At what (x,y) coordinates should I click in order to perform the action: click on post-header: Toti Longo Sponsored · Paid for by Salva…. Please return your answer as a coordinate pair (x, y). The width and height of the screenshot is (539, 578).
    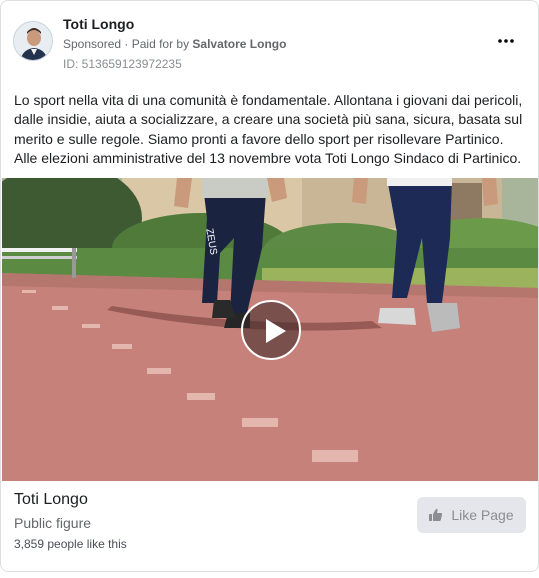
    Looking at the image, I should click on (269, 43).